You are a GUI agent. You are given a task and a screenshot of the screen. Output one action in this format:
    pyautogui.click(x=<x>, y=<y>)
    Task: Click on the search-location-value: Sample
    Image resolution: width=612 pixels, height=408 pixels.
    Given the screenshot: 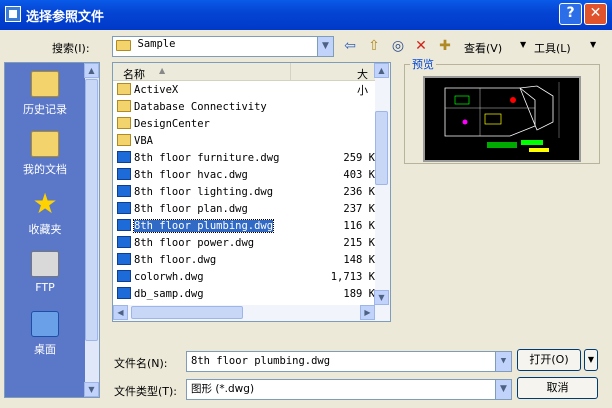 What is the action you would take?
    pyautogui.click(x=156, y=44)
    